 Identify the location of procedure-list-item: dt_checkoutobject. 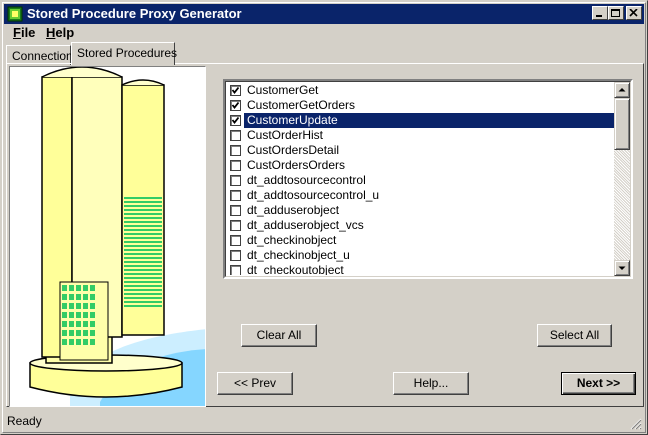
(420, 269).